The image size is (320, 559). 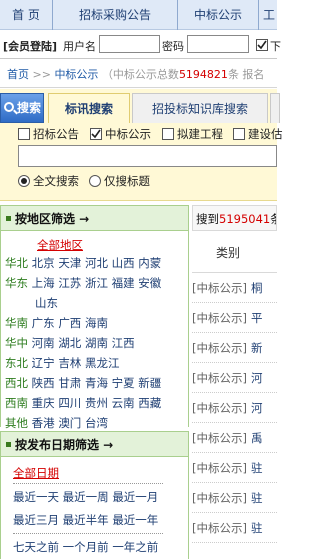 I want to click on mode-title-radio, so click(x=95, y=181).